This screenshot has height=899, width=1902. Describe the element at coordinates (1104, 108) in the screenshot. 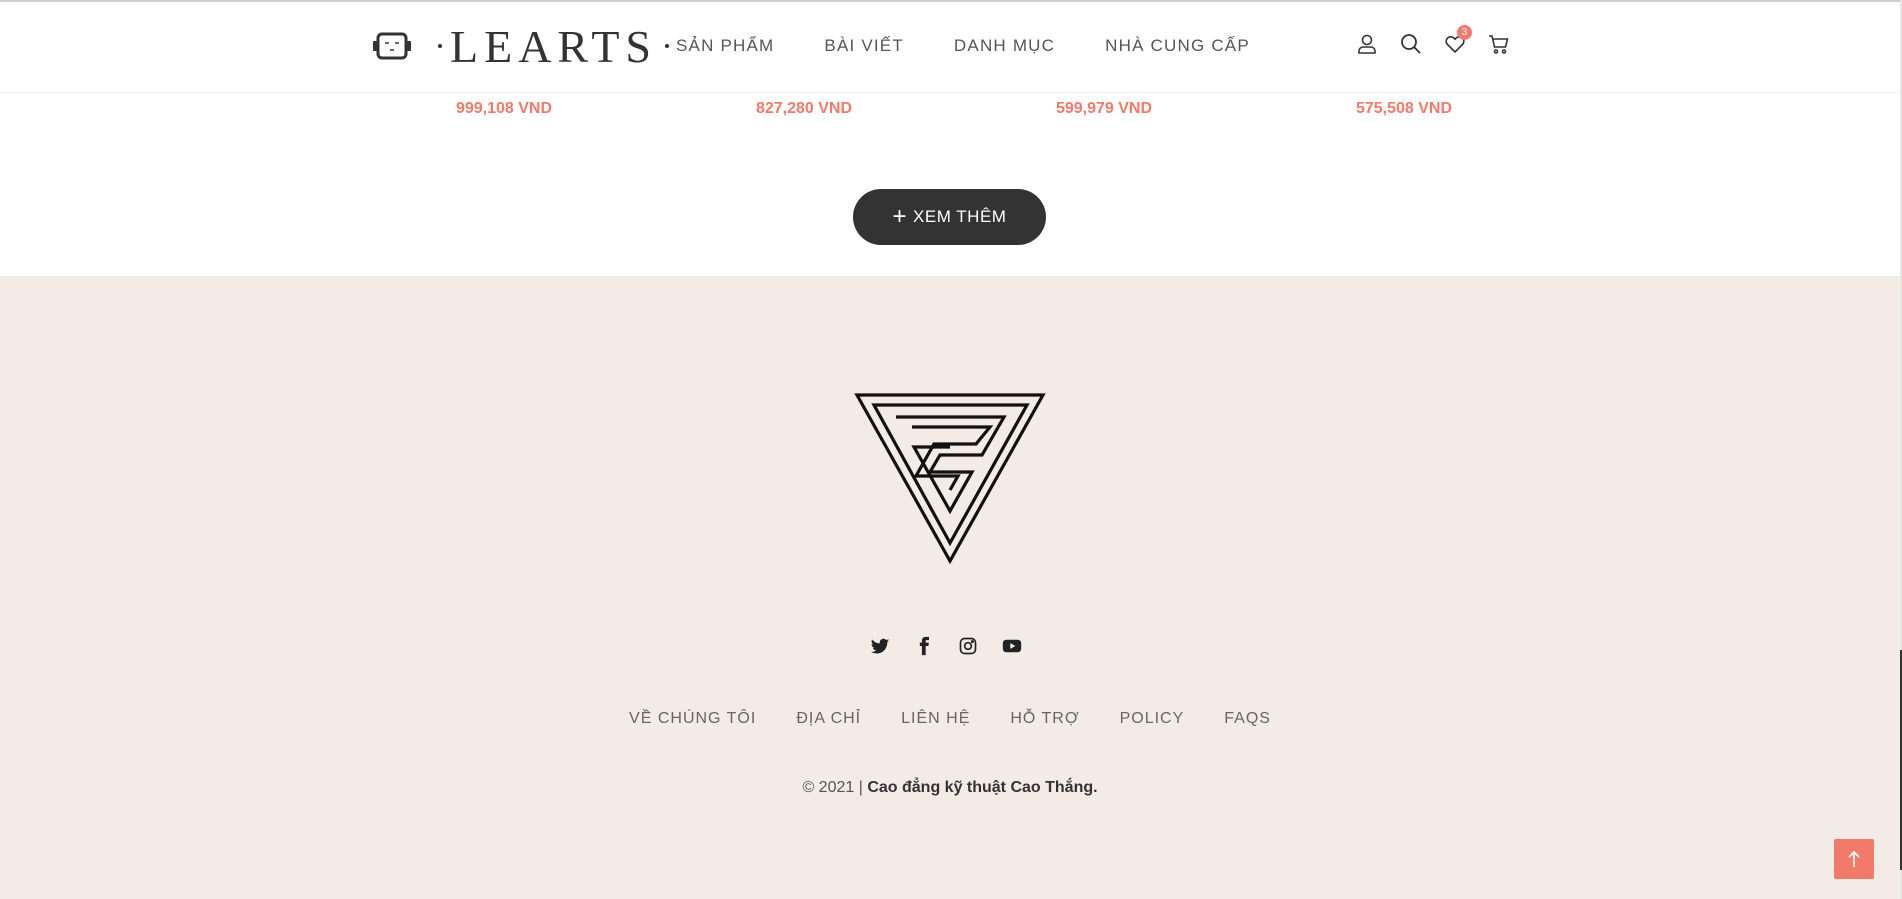

I see `product-price: 599,979 VND` at that location.